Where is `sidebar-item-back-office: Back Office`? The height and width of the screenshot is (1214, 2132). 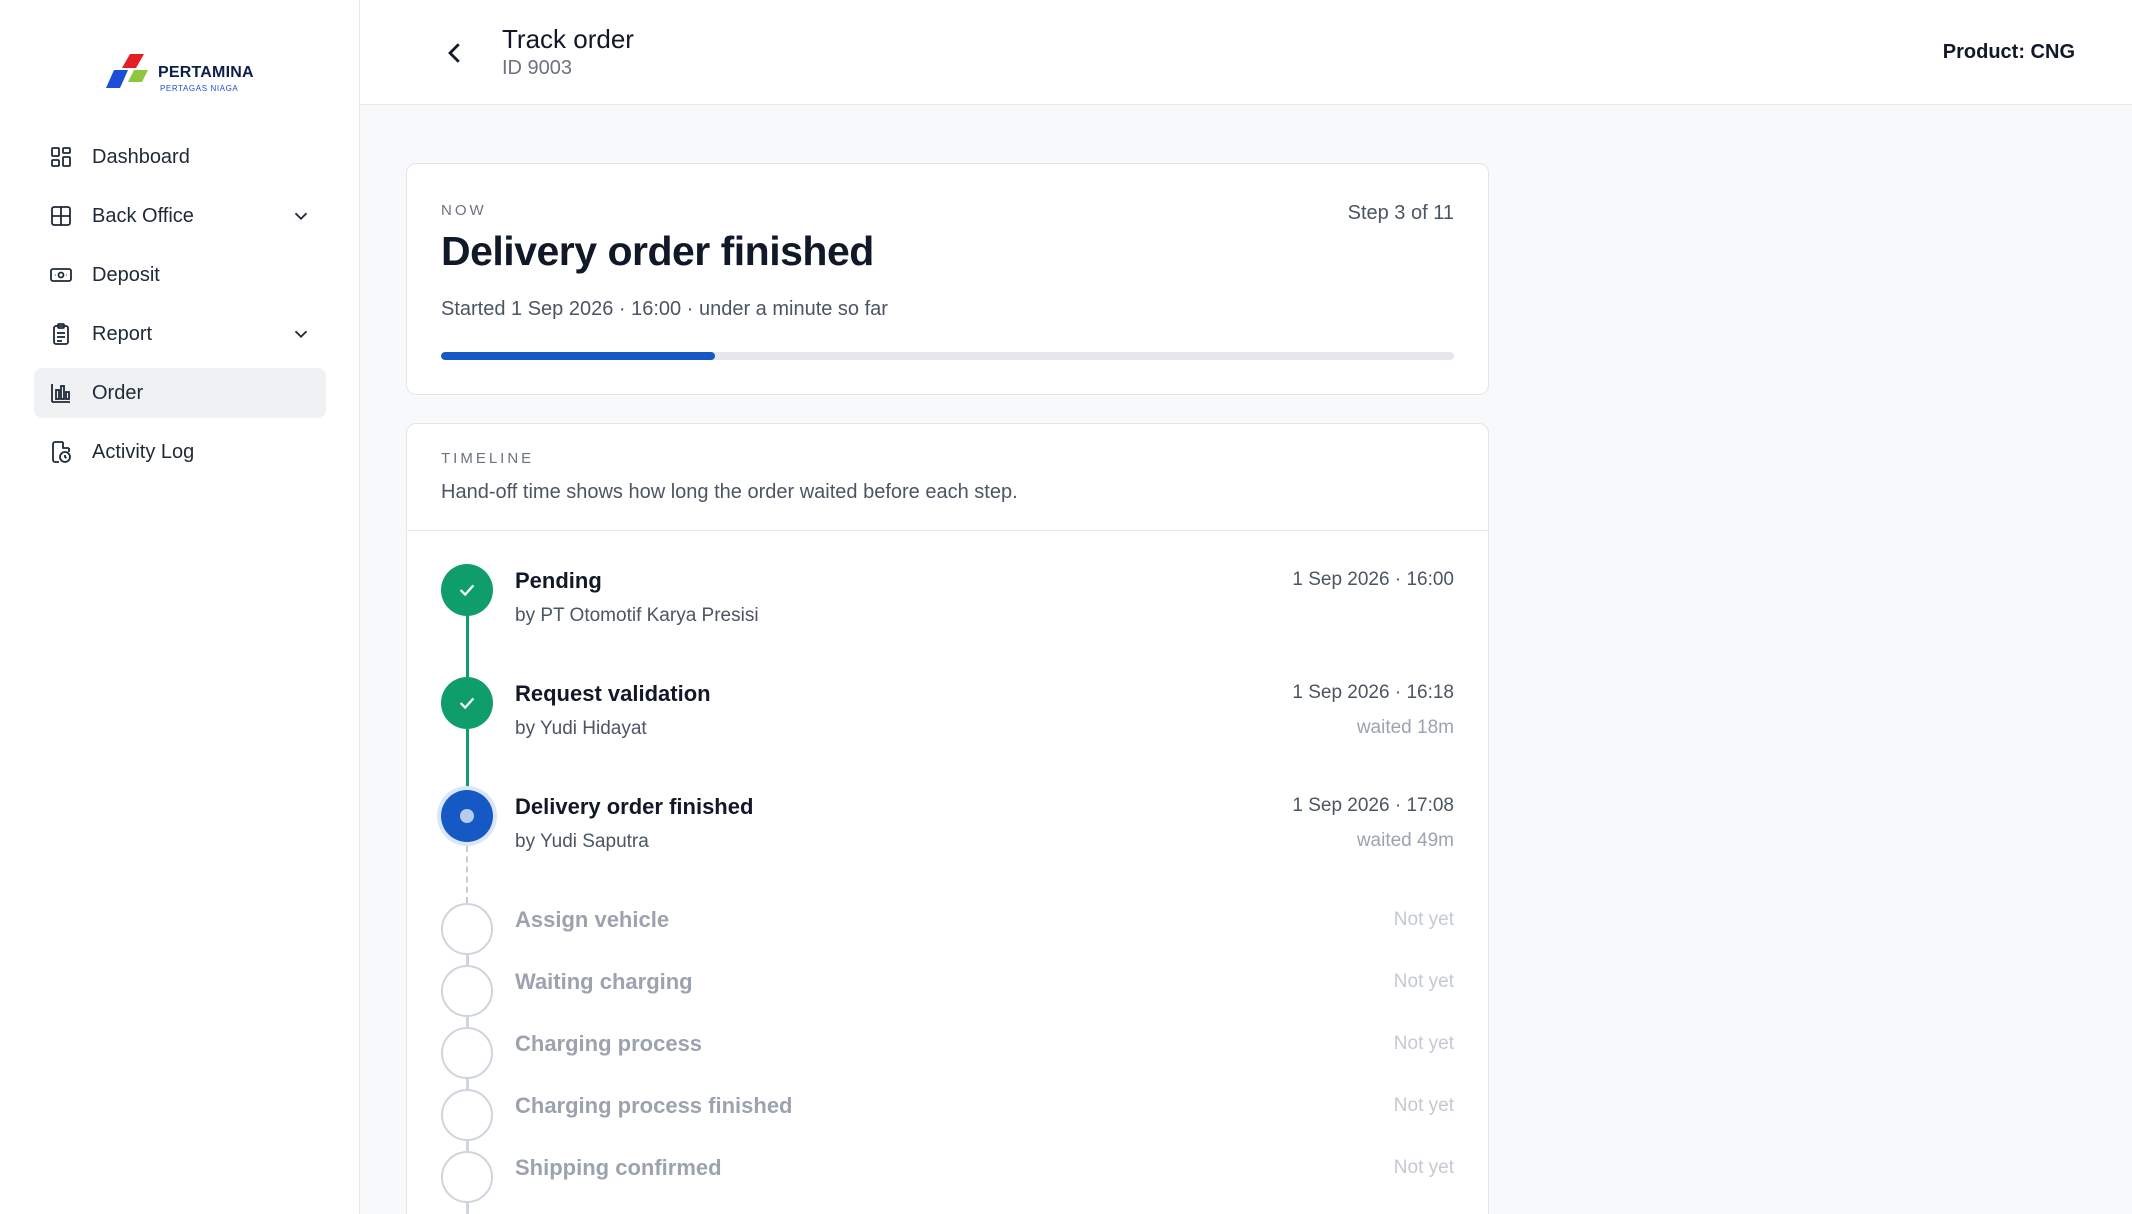 sidebar-item-back-office: Back Office is located at coordinates (180, 216).